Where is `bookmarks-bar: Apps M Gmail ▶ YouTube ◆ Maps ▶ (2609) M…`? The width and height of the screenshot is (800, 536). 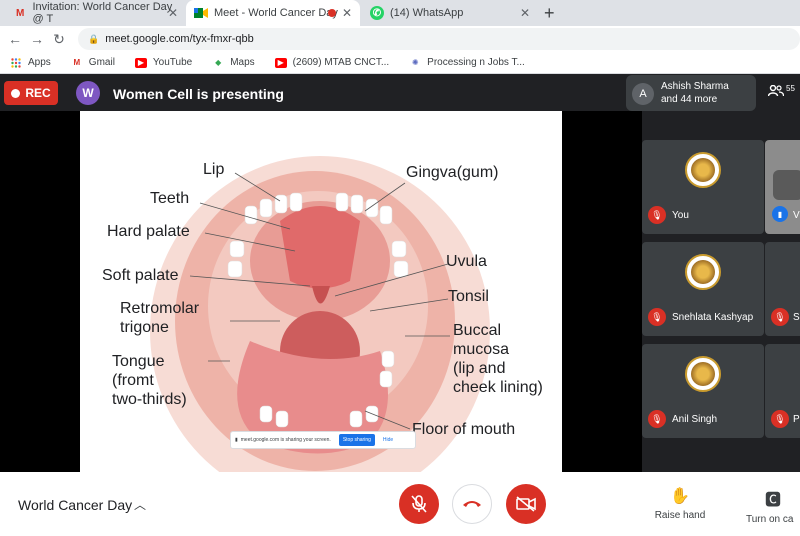
bookmarks-bar: Apps M Gmail ▶ YouTube ◆ Maps ▶ (2609) M… is located at coordinates (400, 63).